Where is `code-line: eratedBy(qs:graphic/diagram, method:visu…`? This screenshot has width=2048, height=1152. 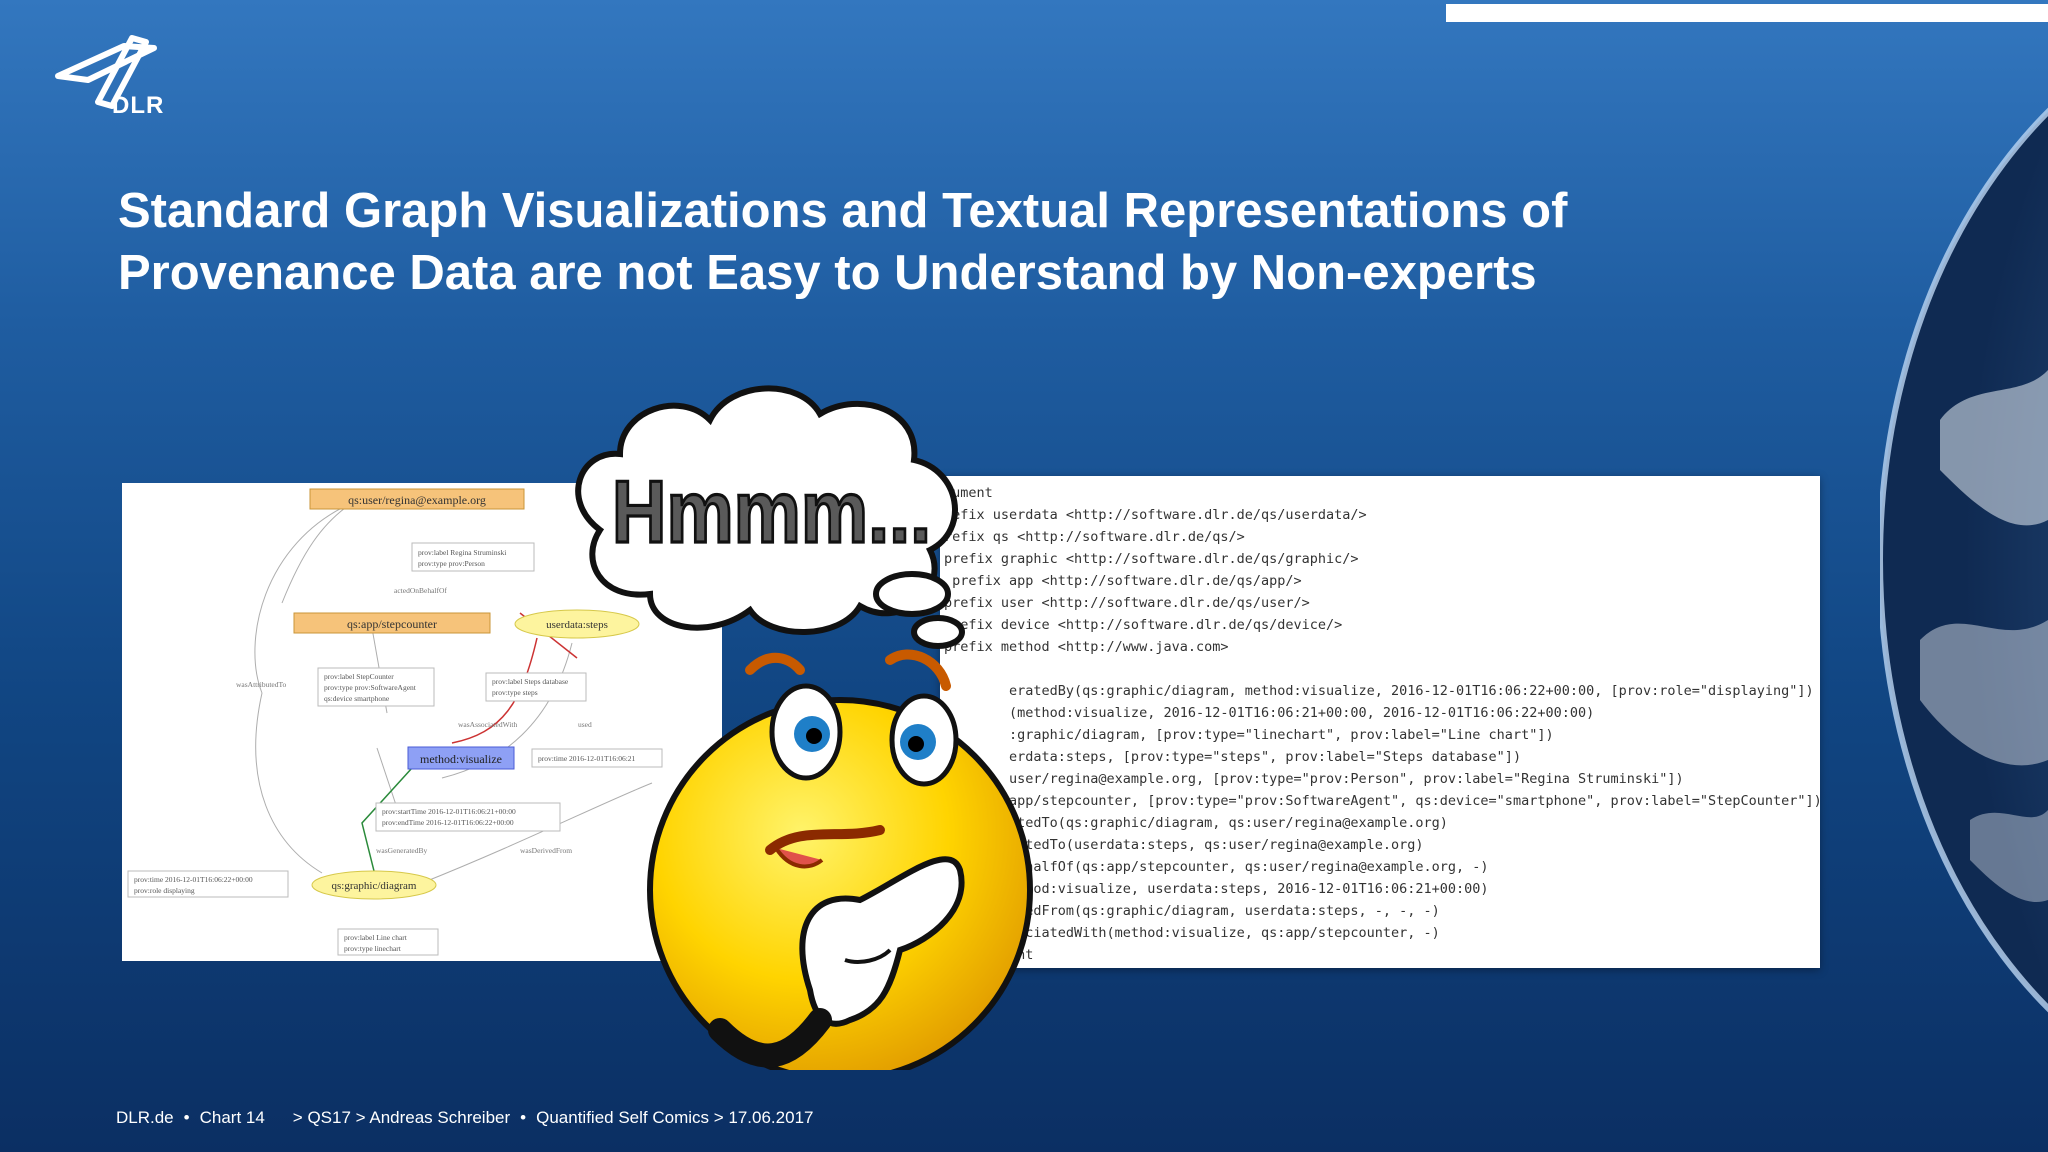
code-line: eratedBy(qs:graphic/diagram, method:visu… is located at coordinates (1379, 691).